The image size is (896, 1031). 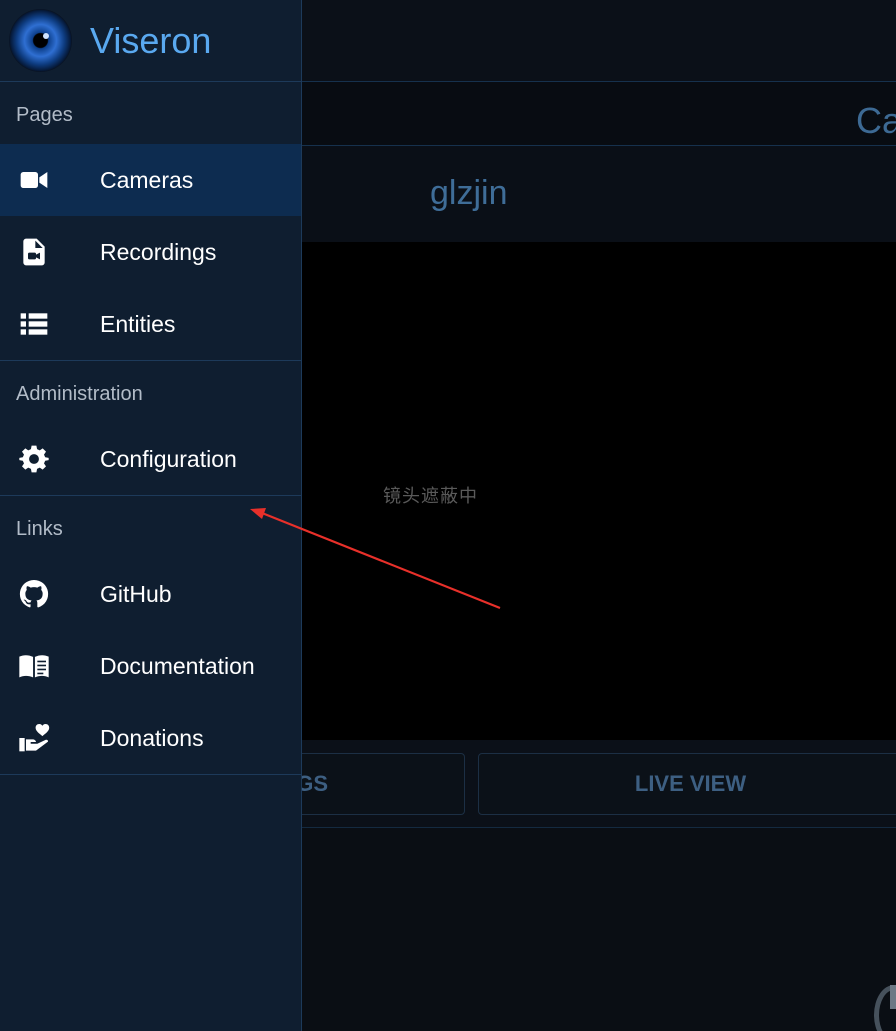 What do you see at coordinates (599, 194) in the screenshot?
I see `camera-card-header` at bounding box center [599, 194].